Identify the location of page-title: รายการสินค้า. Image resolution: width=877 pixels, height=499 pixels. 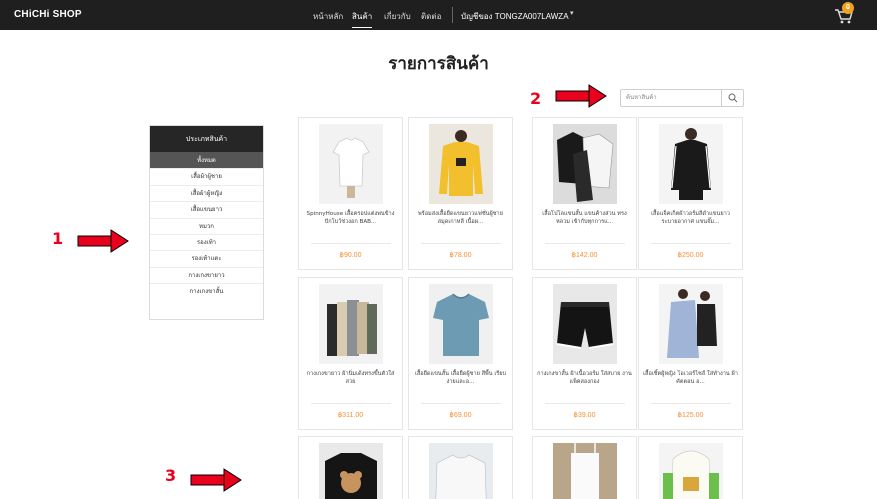
(438, 64).